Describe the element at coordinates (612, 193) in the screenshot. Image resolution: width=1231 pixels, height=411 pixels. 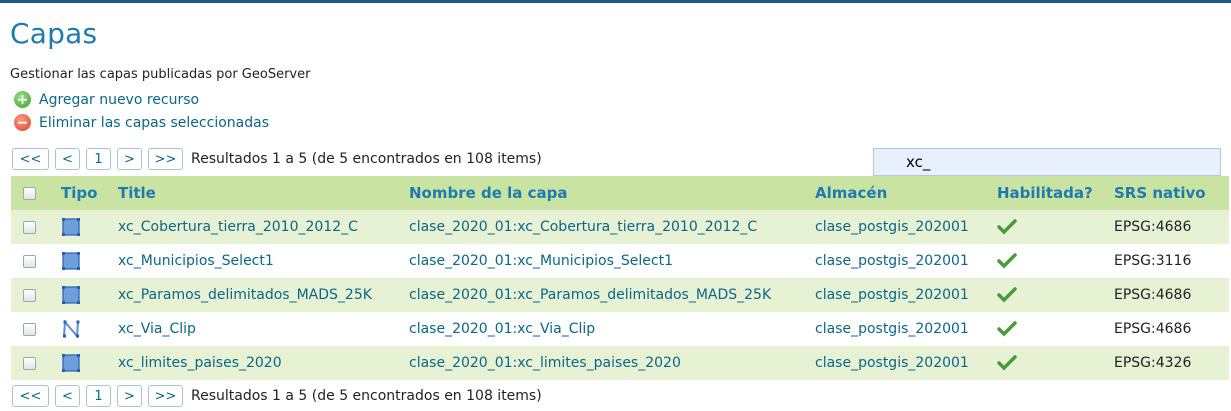
I see `column-header-name: Nombre de la capa` at that location.